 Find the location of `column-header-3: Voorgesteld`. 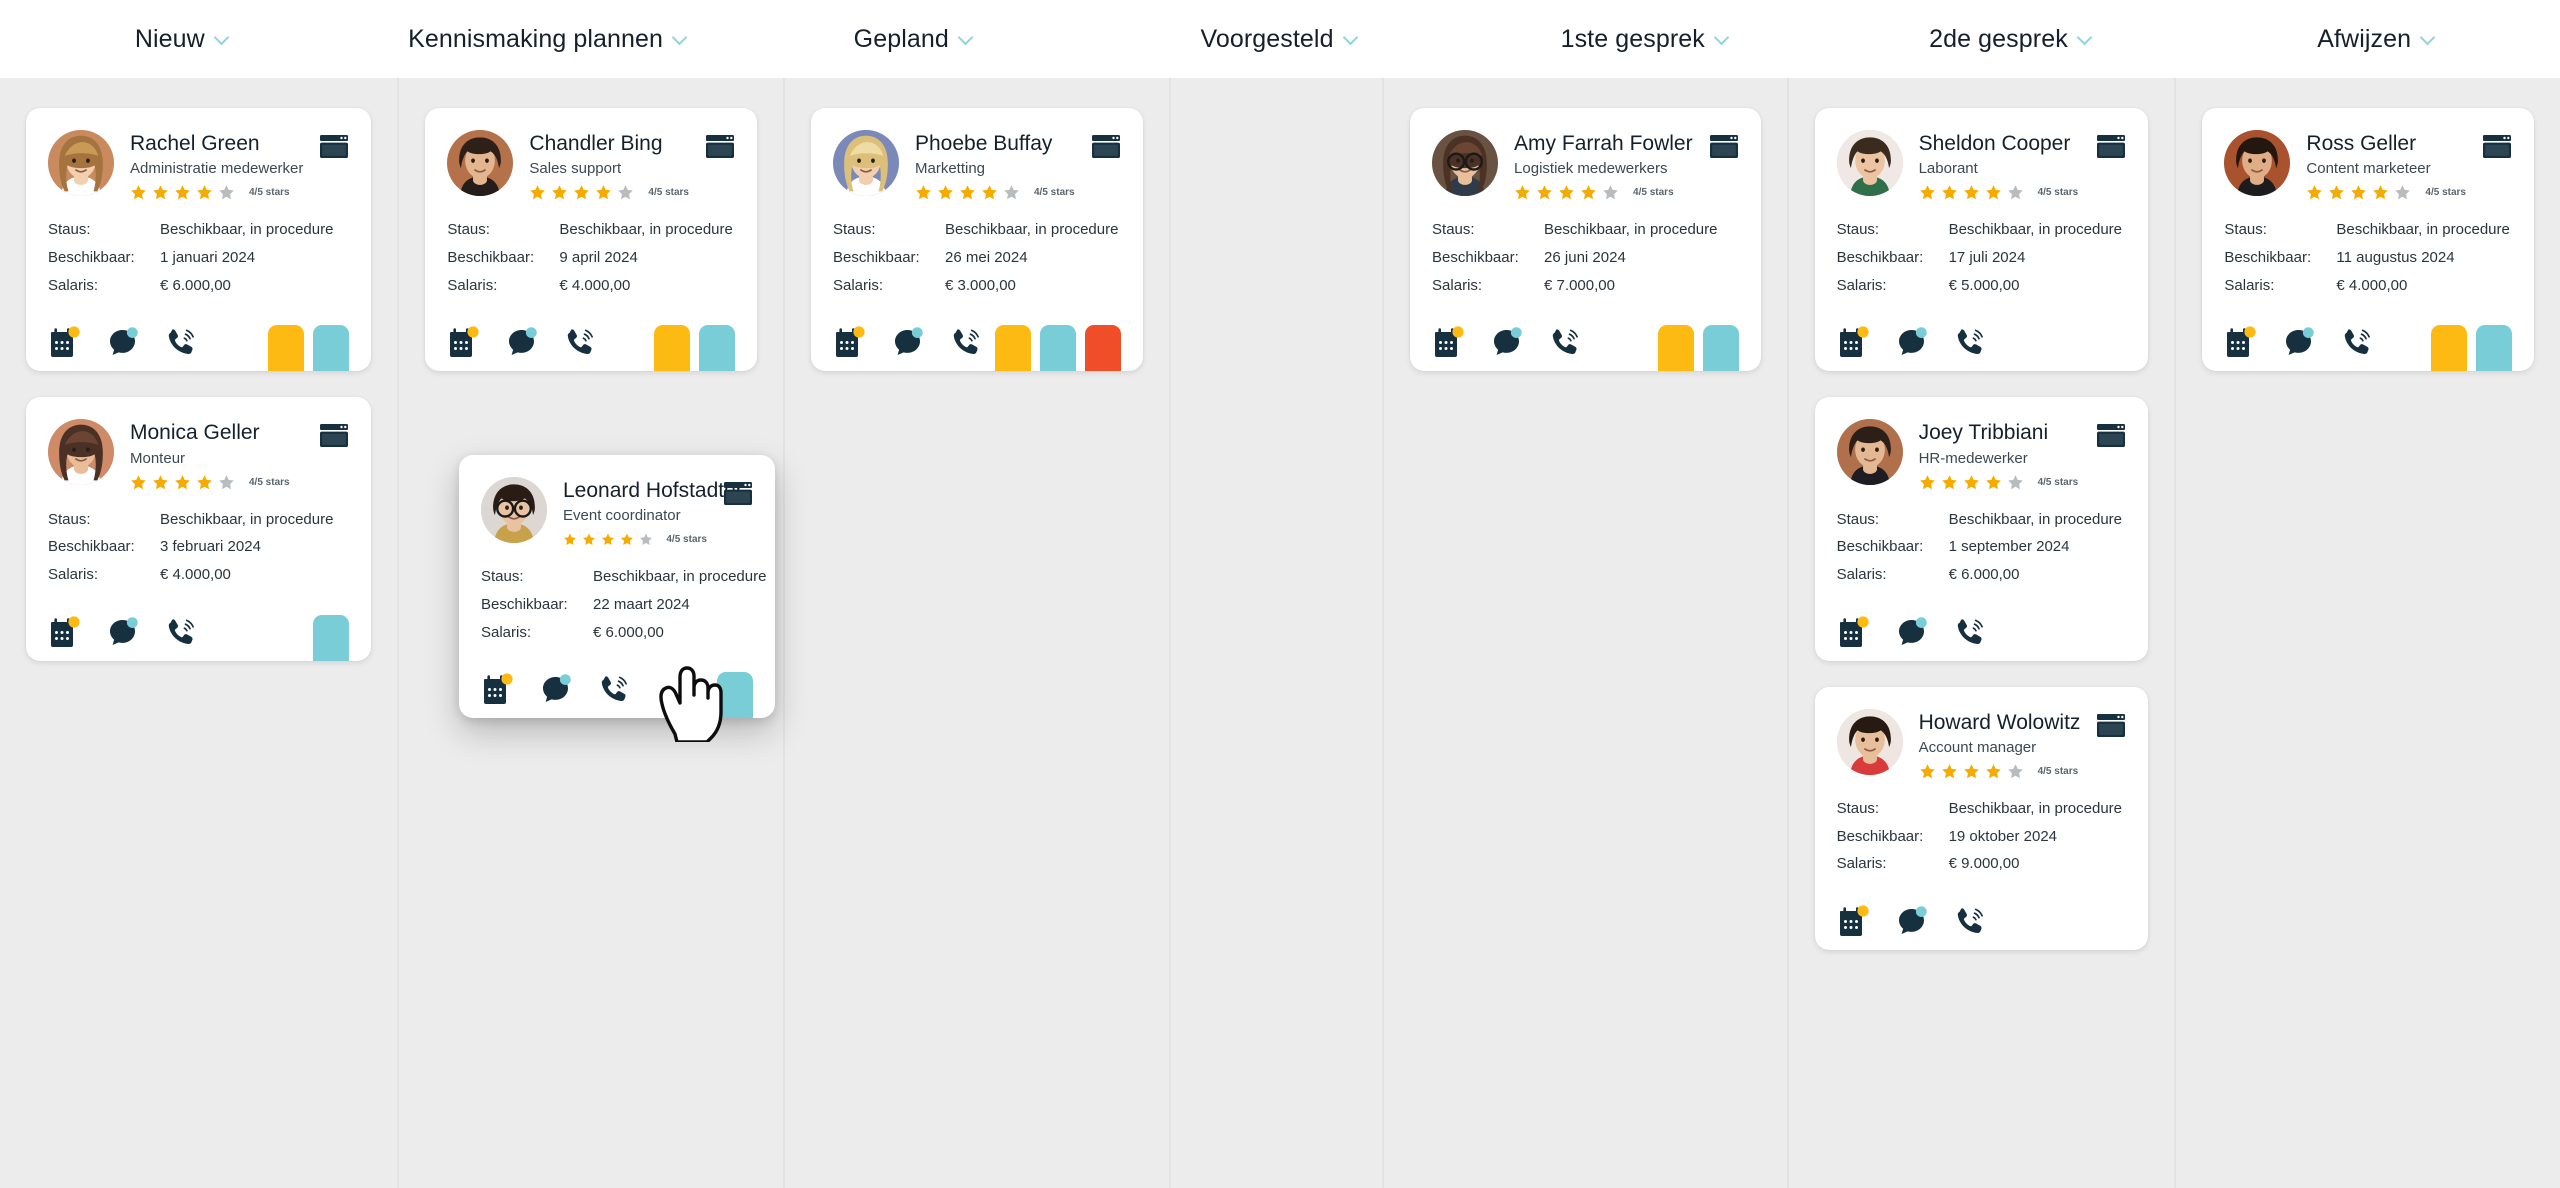

column-header-3: Voorgesteld is located at coordinates (1280, 39).